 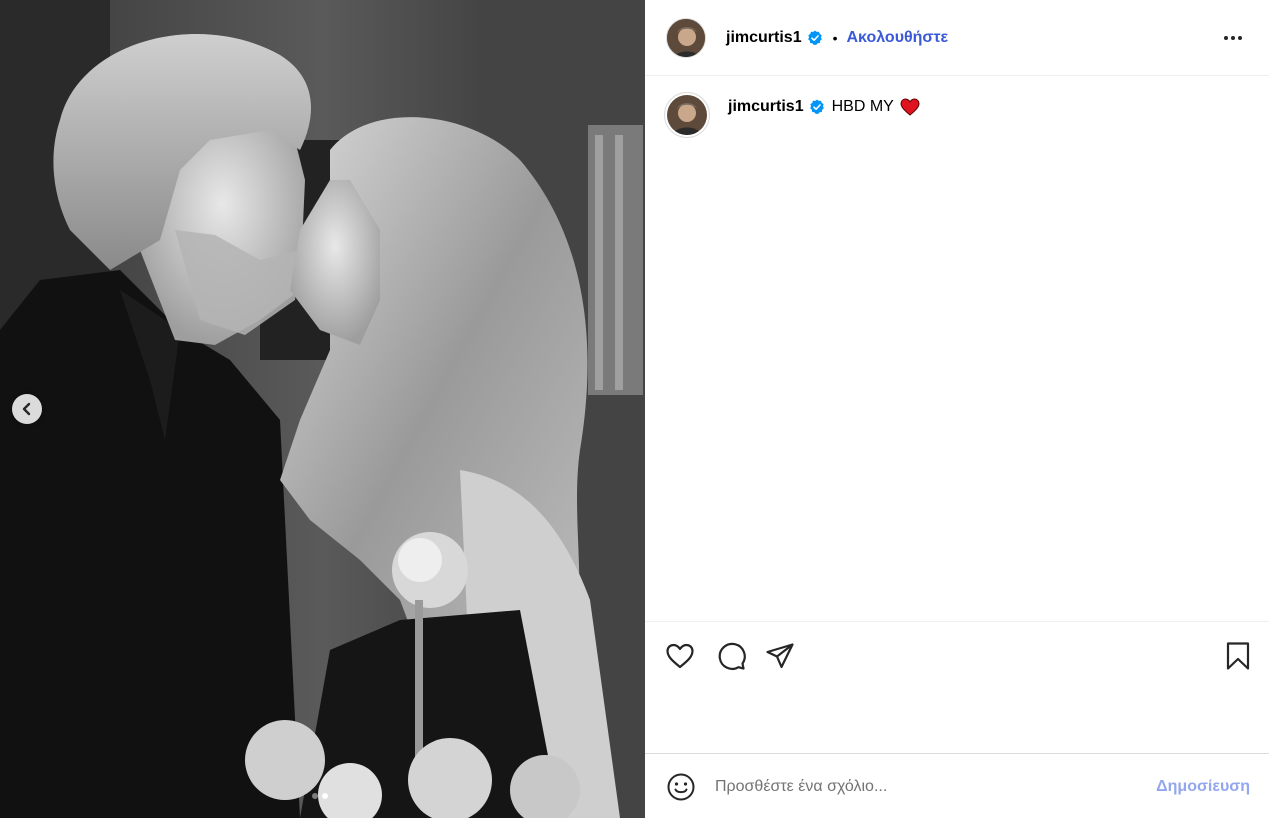 I want to click on comment-bar: Δημοσίευση, so click(x=957, y=785).